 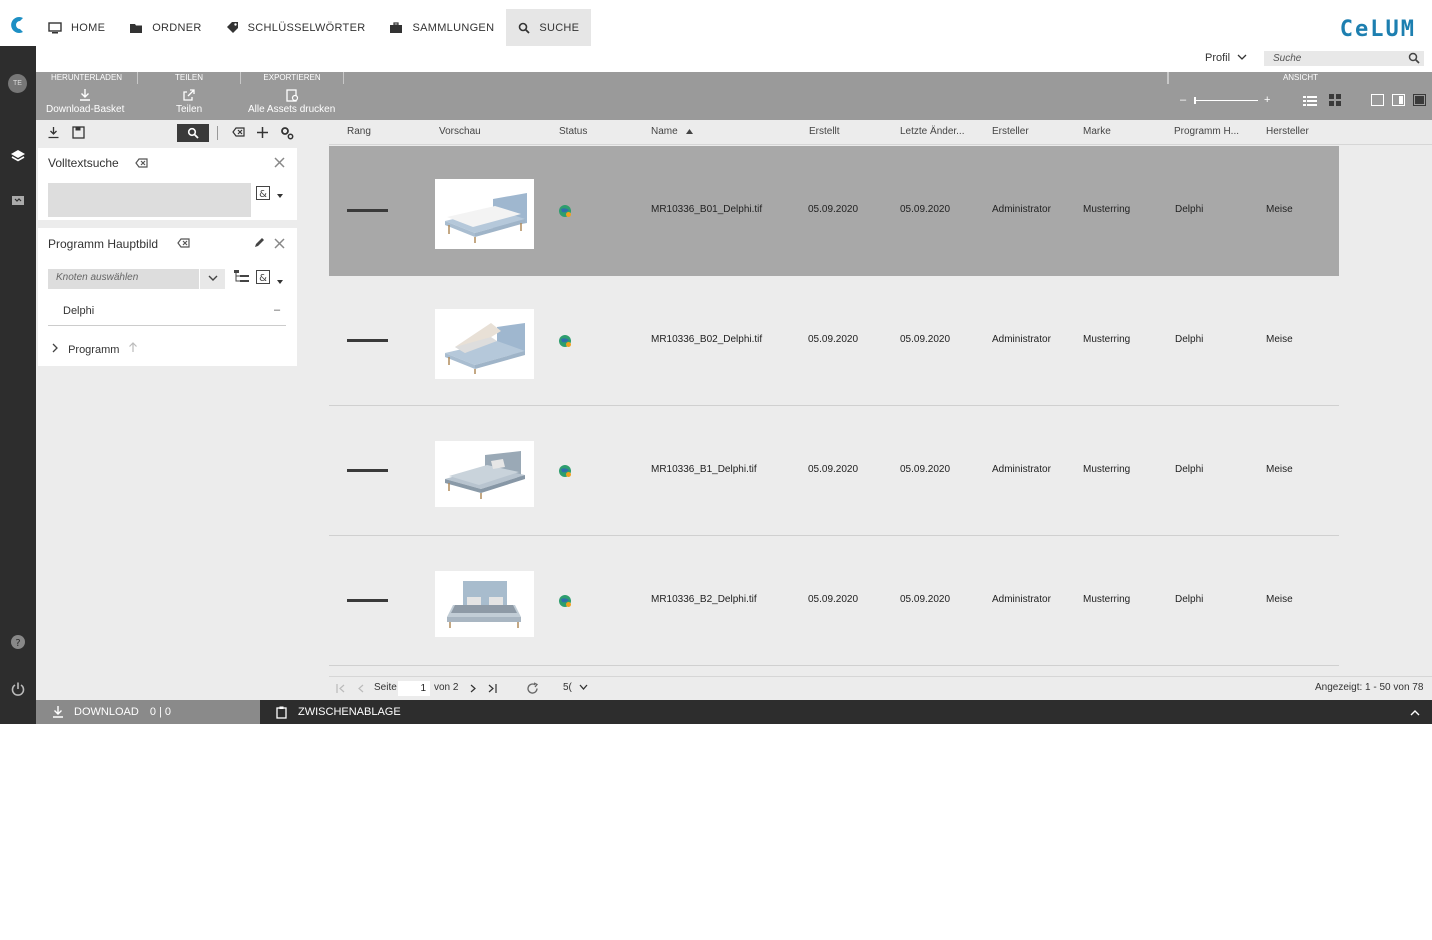 I want to click on nav-ordner-label: ORDNER, so click(x=177, y=27).